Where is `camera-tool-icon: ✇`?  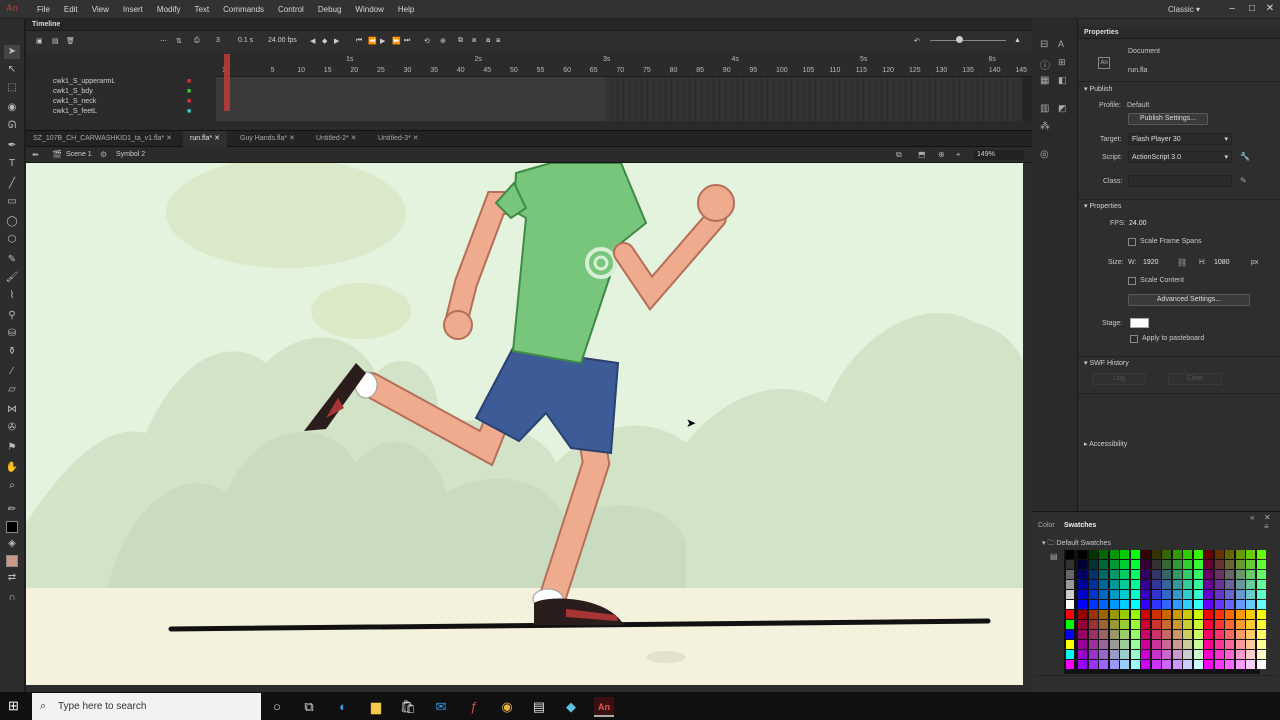 camera-tool-icon: ✇ is located at coordinates (12, 428).